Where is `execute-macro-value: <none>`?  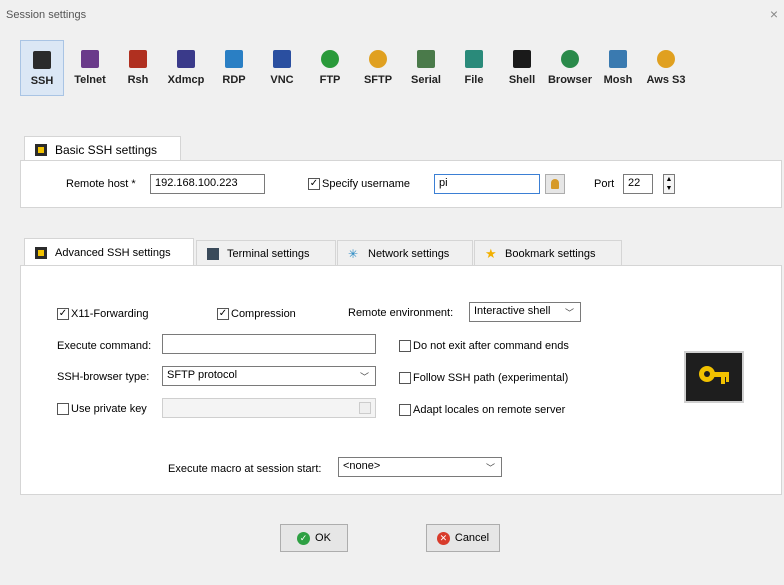 execute-macro-value: <none> is located at coordinates (362, 466).